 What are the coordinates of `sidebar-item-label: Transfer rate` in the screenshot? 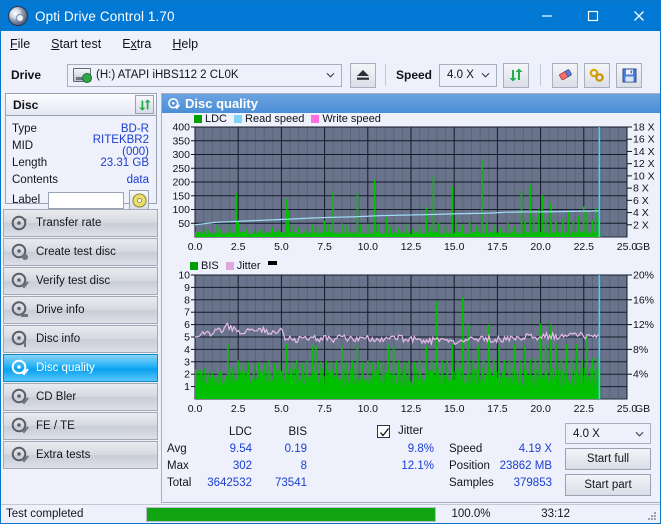 It's located at (69, 223).